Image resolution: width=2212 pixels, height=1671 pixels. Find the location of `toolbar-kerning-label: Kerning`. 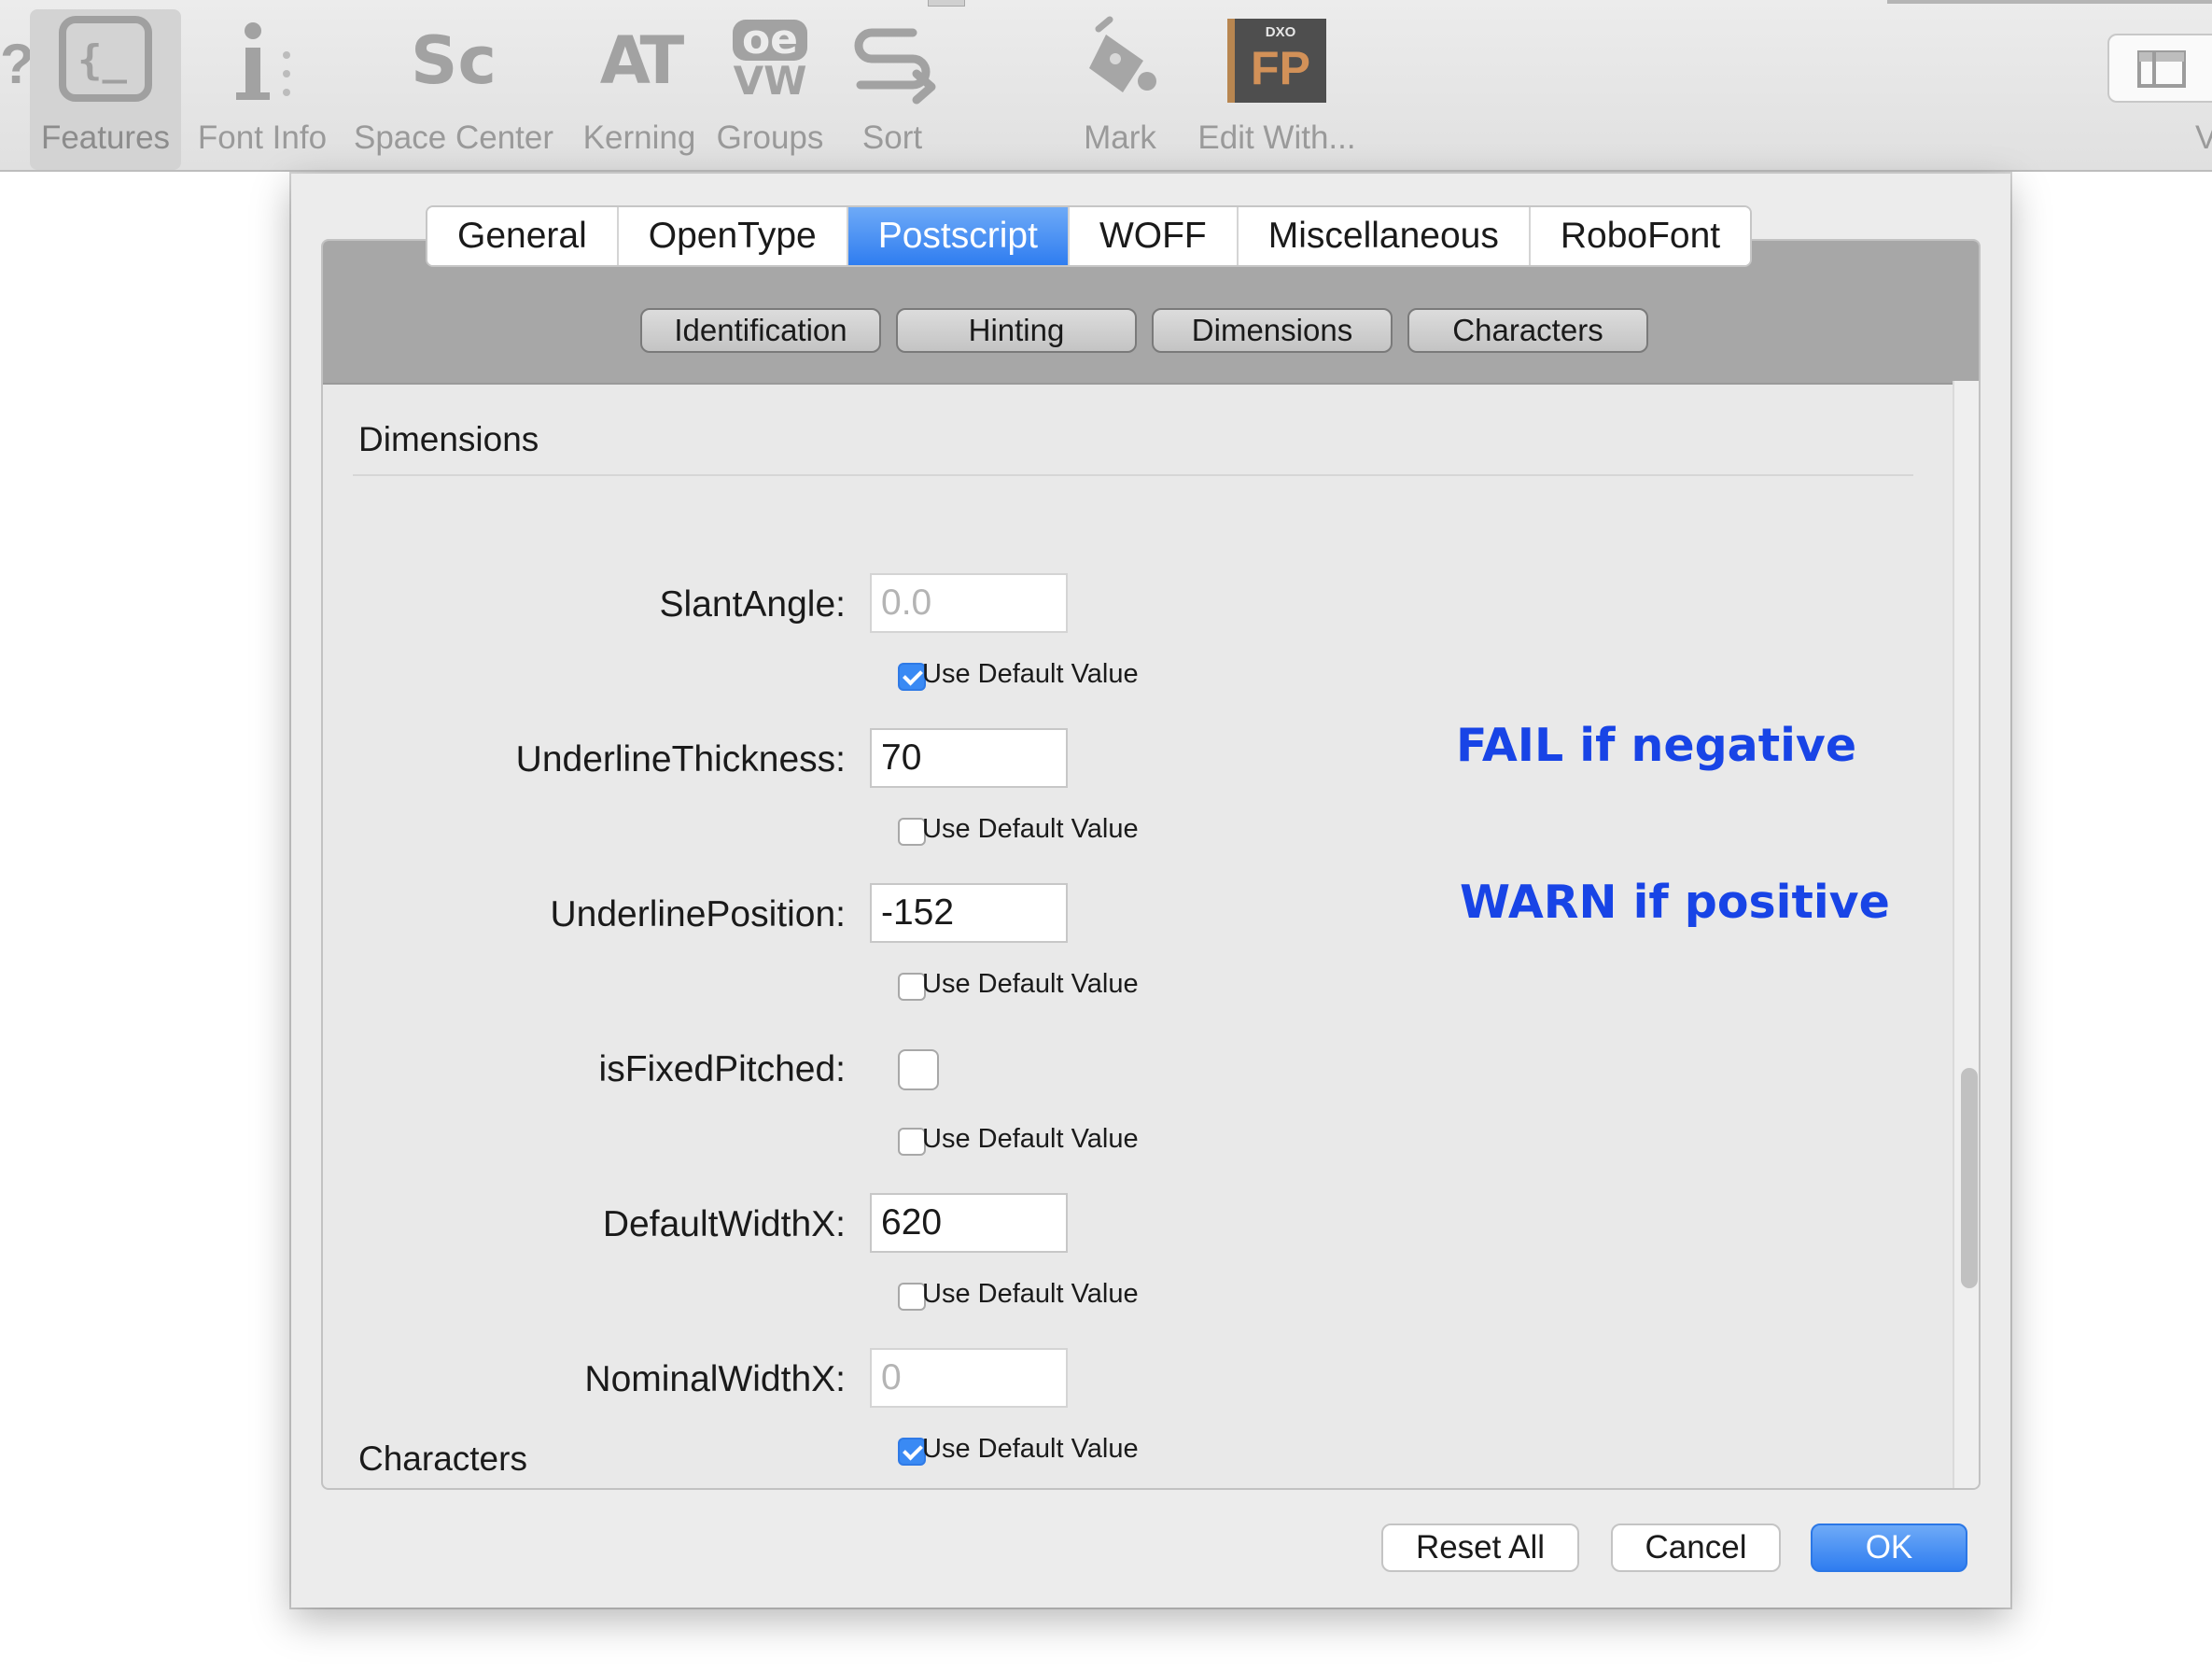

toolbar-kerning-label: Kerning is located at coordinates (639, 137).